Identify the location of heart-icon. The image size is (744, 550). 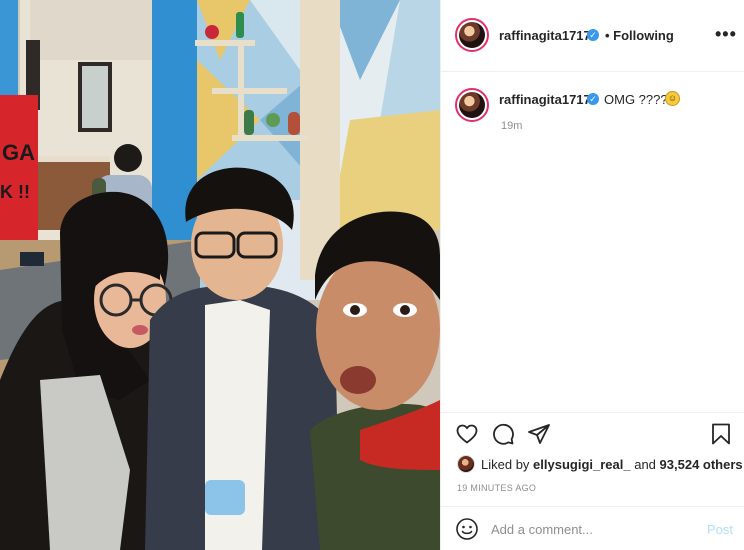
(467, 434).